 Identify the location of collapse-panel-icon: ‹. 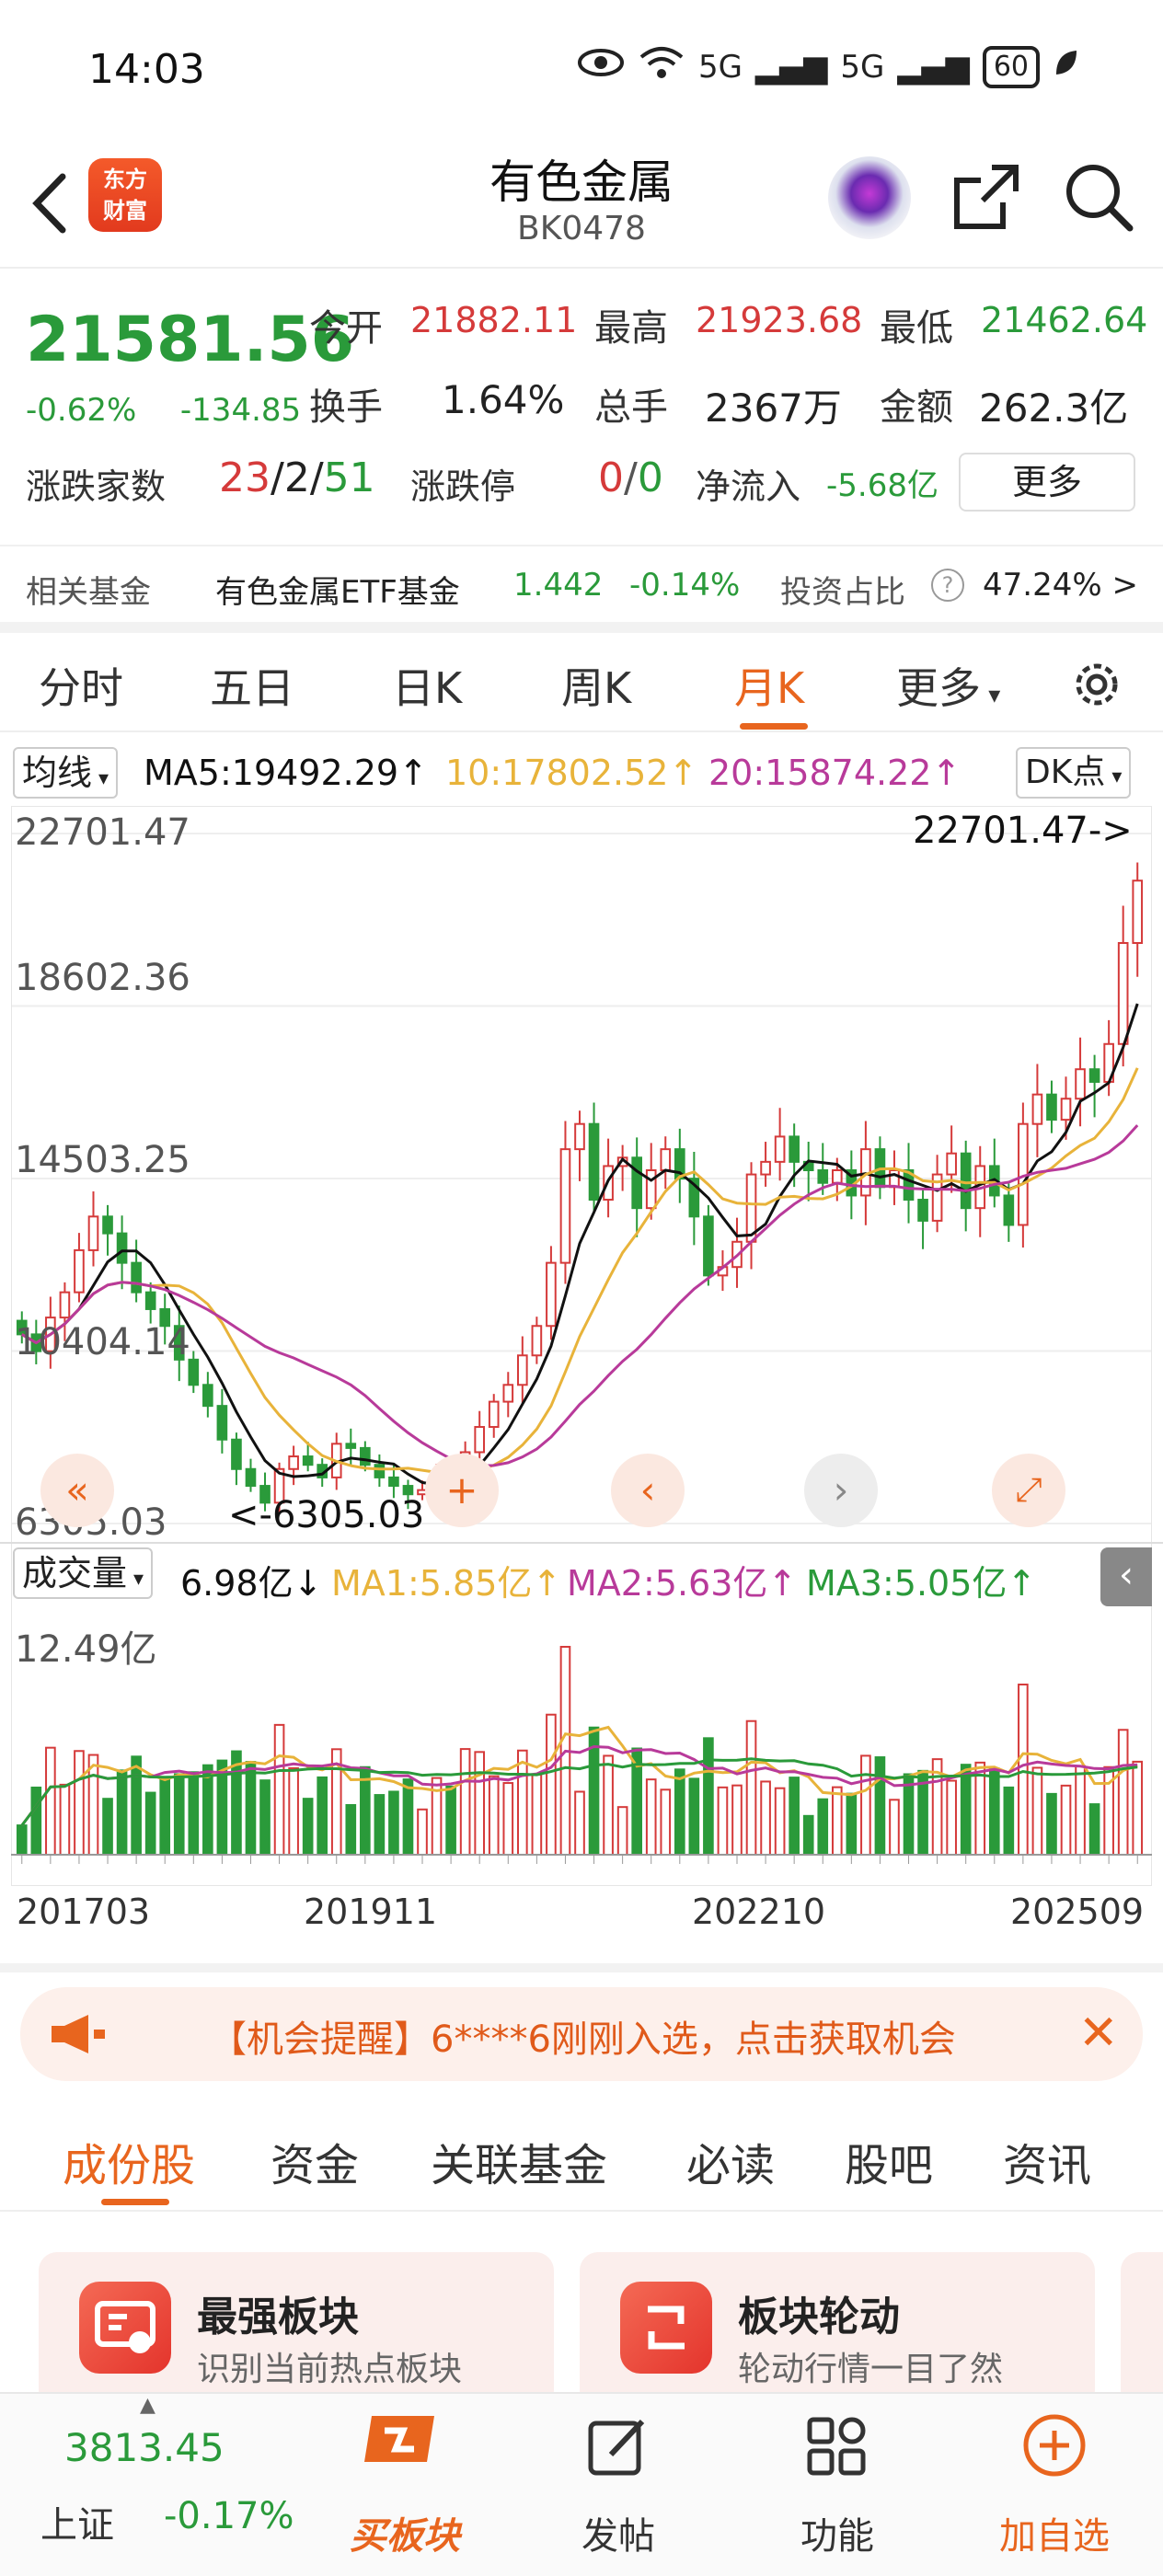
(1126, 1576).